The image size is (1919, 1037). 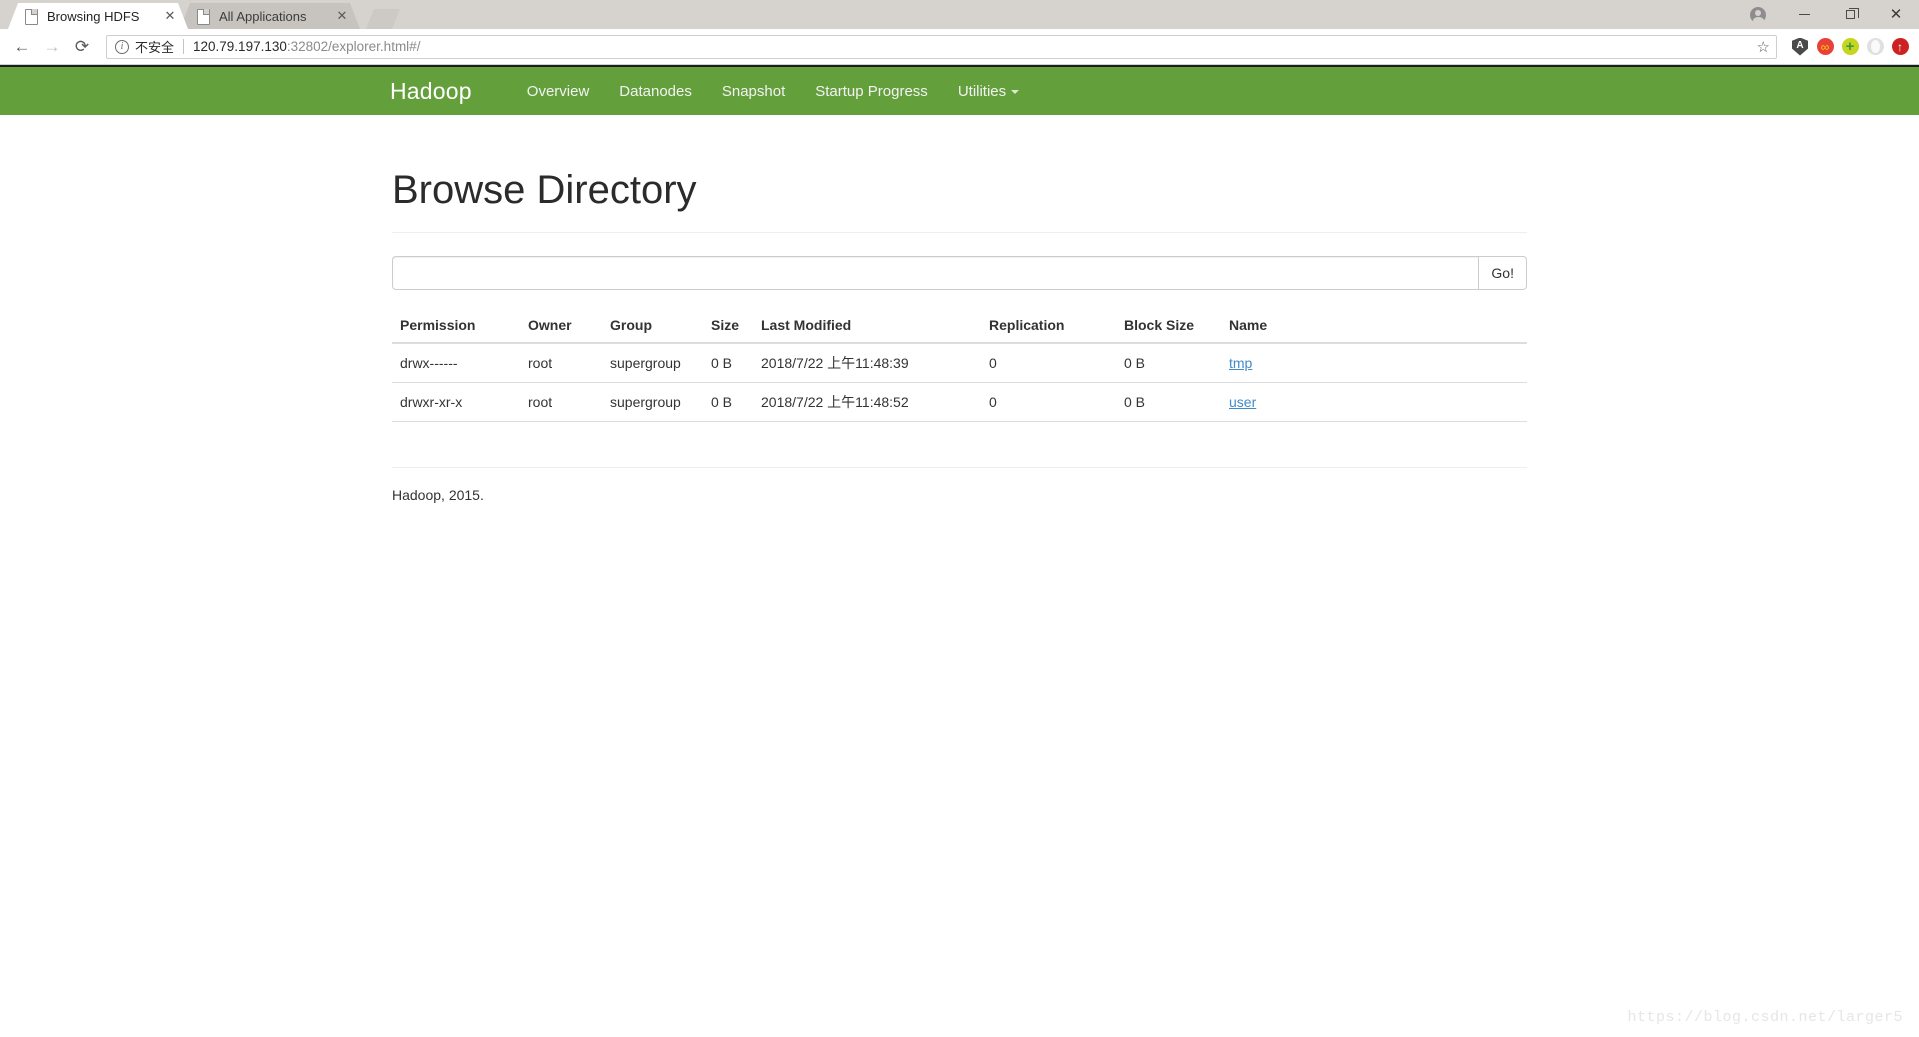 What do you see at coordinates (429, 363) in the screenshot?
I see `cell-permission: drwx------` at bounding box center [429, 363].